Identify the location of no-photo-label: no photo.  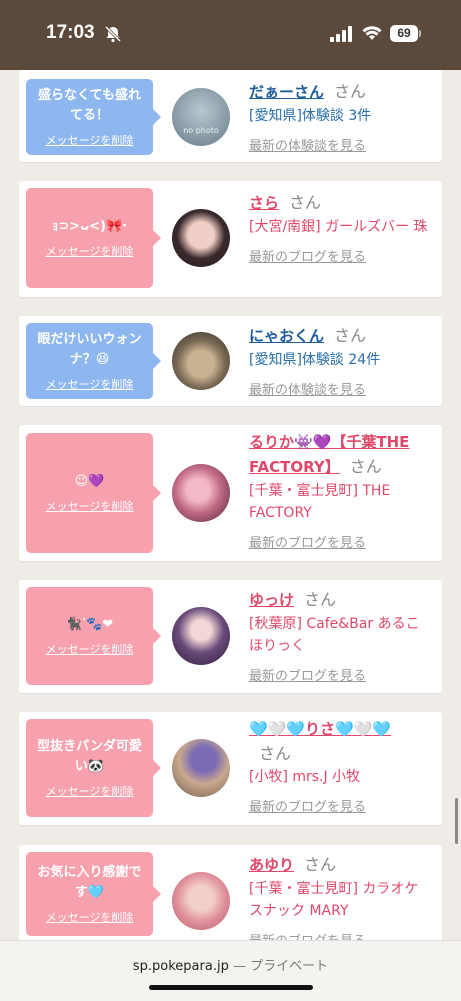
(201, 130).